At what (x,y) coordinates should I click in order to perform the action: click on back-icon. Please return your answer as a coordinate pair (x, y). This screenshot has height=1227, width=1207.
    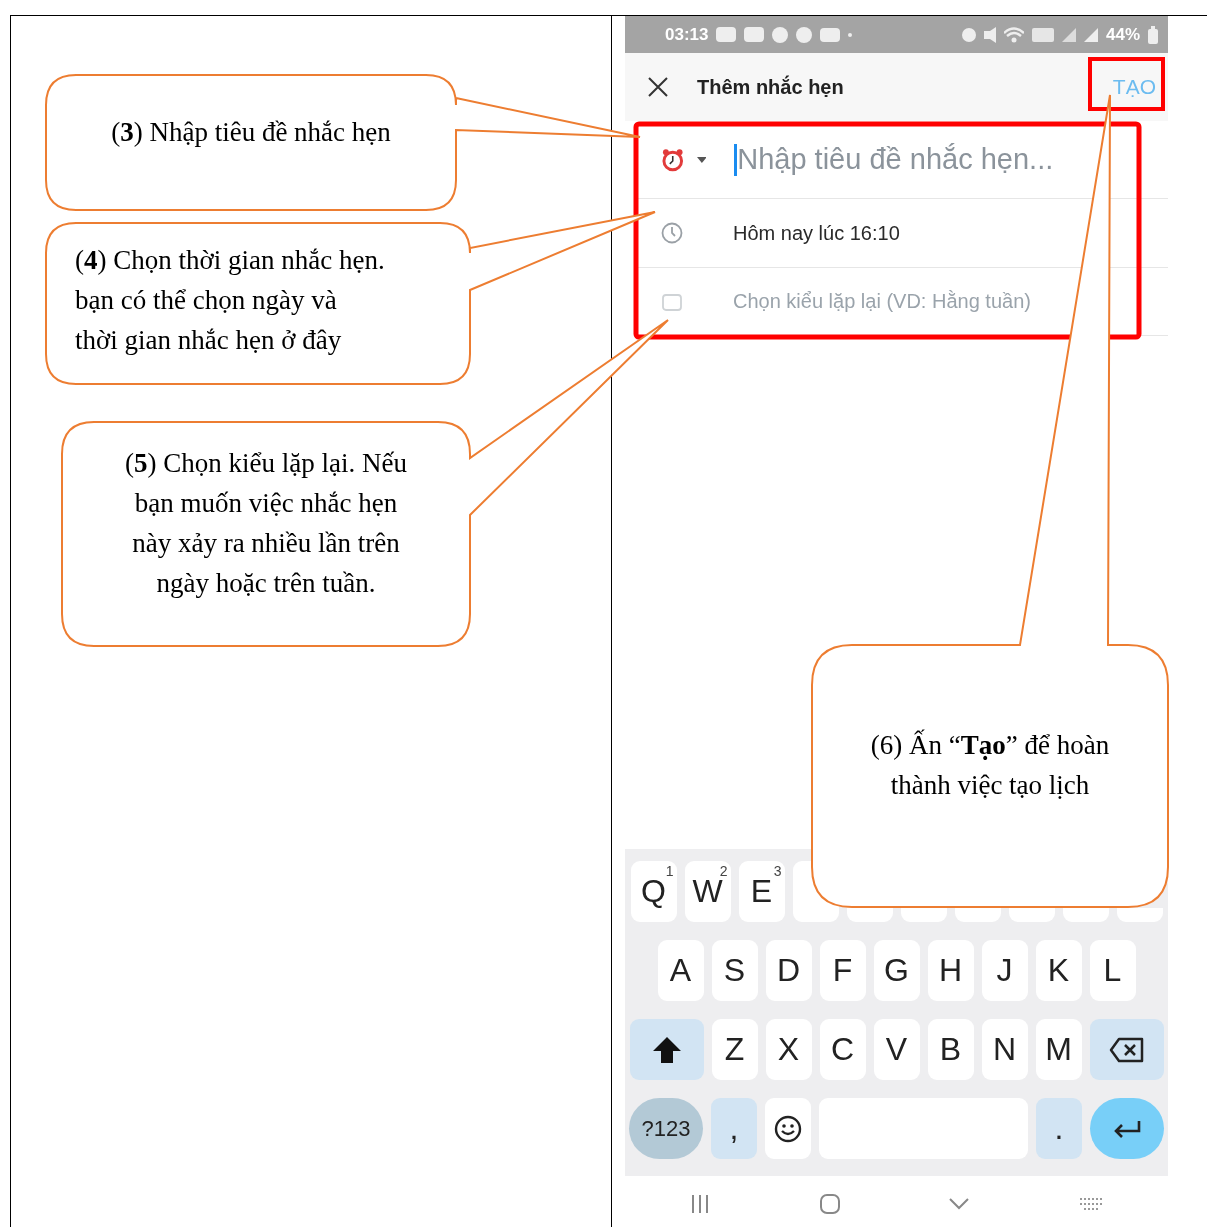
    Looking at the image, I should click on (959, 1203).